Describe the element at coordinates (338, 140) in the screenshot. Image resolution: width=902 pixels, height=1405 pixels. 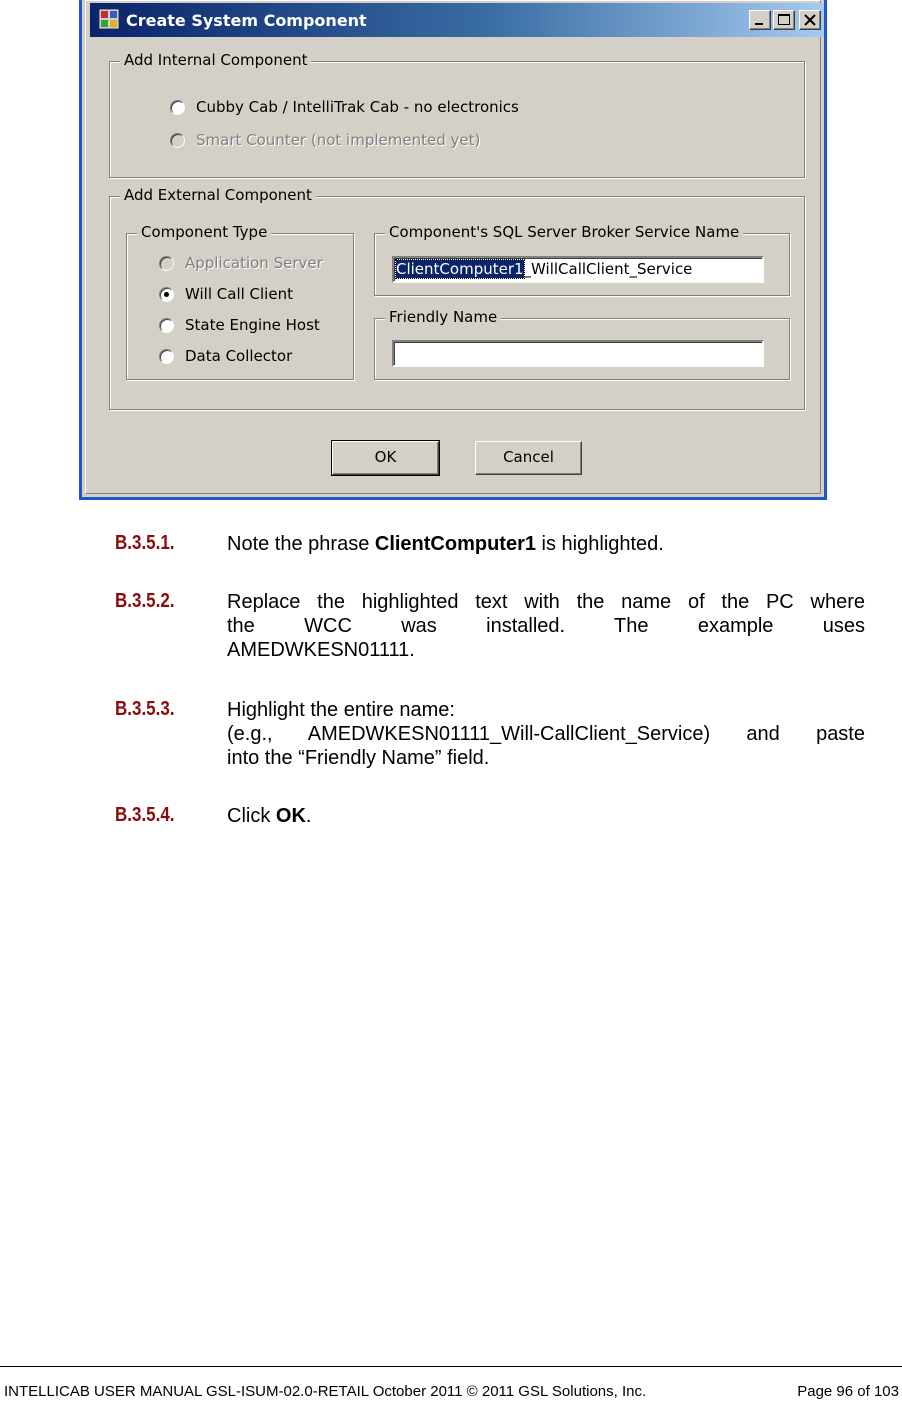
I see `radio-label: Smart Counter (not implemented yet)` at that location.